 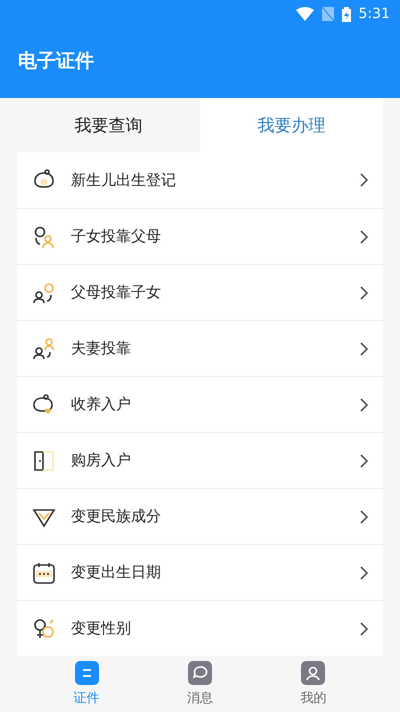 What do you see at coordinates (101, 404) in the screenshot?
I see `item-label: 收养入户` at bounding box center [101, 404].